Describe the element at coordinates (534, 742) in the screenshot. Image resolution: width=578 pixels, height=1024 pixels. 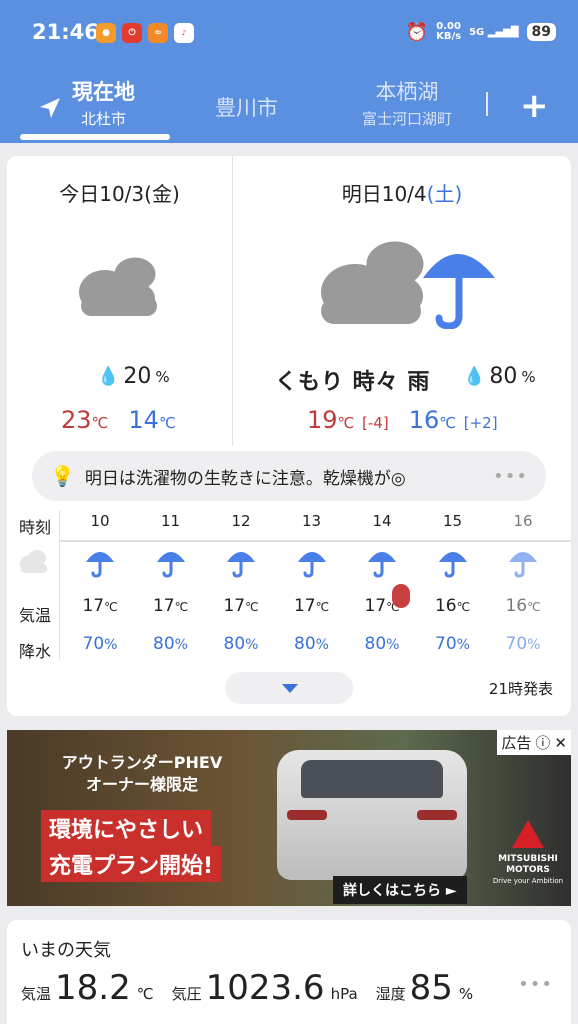
I see `ad-label: 広告 ⓘ ✕` at that location.